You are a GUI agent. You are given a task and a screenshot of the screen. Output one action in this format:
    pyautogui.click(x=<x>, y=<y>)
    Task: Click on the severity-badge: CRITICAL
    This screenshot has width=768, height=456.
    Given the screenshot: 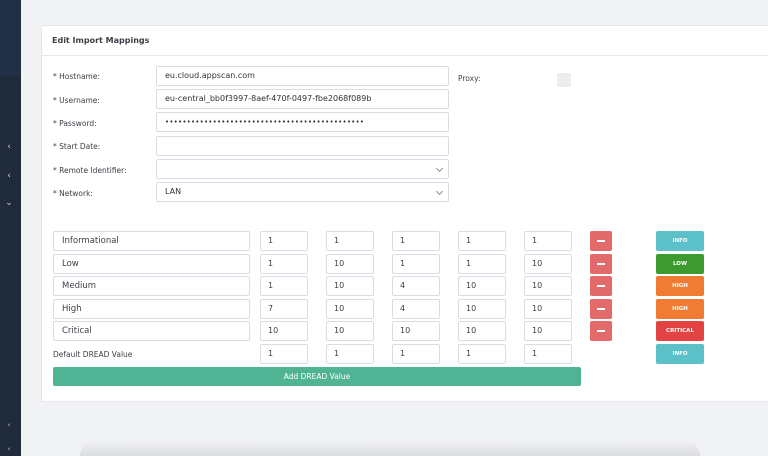 What is the action you would take?
    pyautogui.click(x=680, y=331)
    